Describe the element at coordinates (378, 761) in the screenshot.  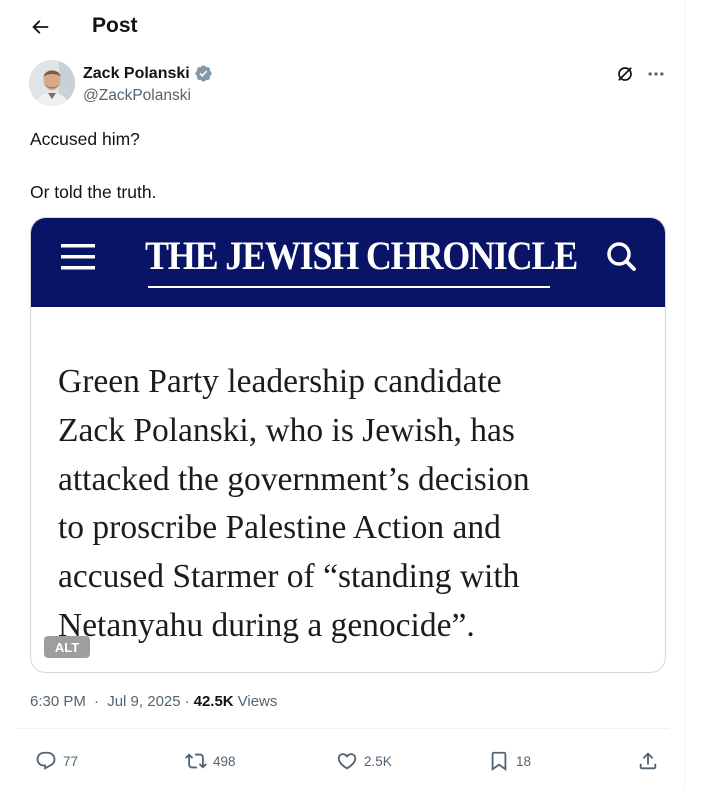
I see `like-count: 2.5K` at that location.